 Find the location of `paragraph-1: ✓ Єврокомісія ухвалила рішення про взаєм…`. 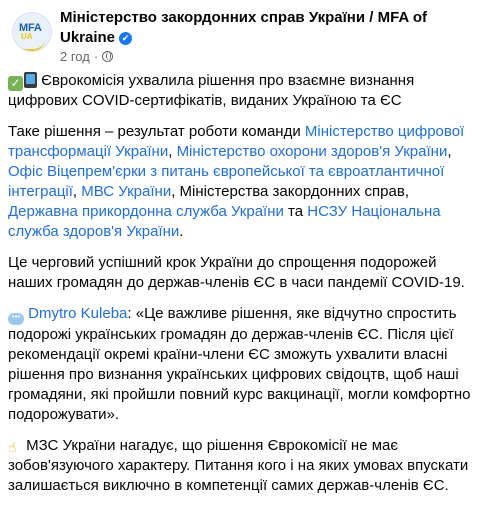

paragraph-1: ✓ Єврокомісія ухвалила рішення про взаєм… is located at coordinates (243, 91).